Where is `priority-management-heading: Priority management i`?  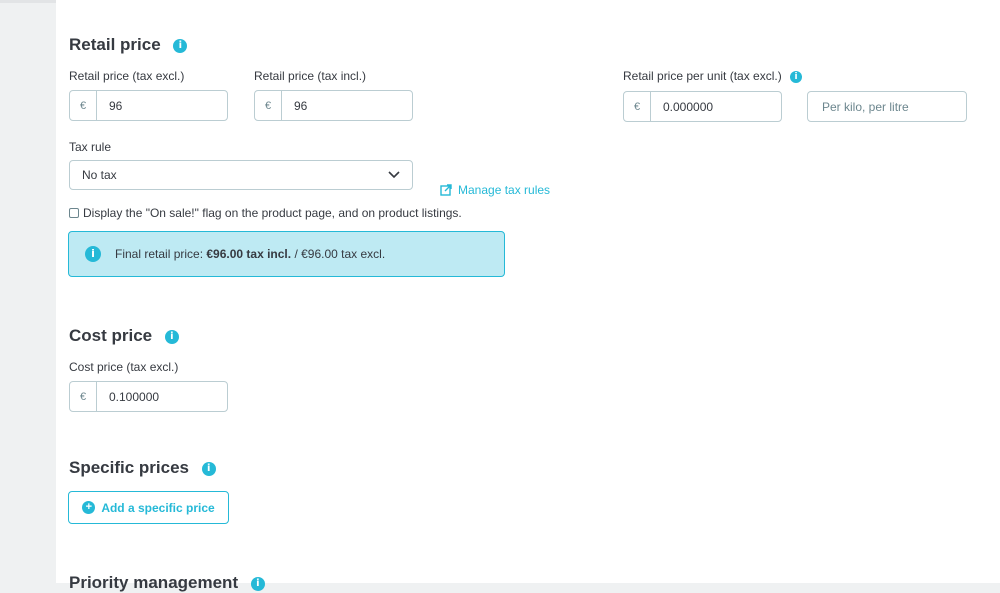
priority-management-heading: Priority management i is located at coordinates (167, 583).